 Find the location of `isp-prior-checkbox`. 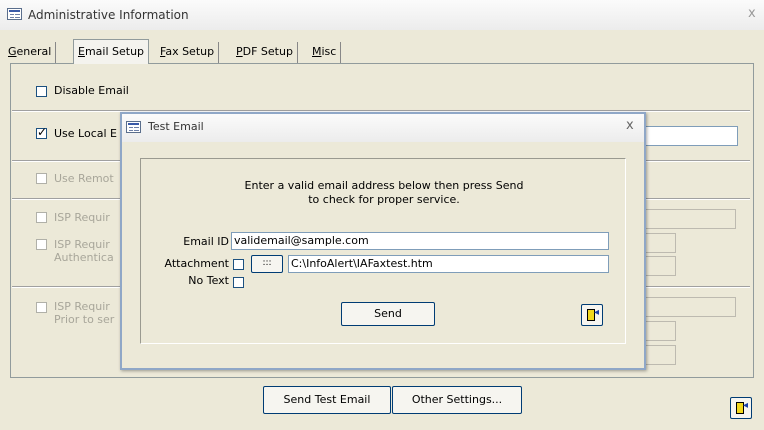

isp-prior-checkbox is located at coordinates (41, 307).